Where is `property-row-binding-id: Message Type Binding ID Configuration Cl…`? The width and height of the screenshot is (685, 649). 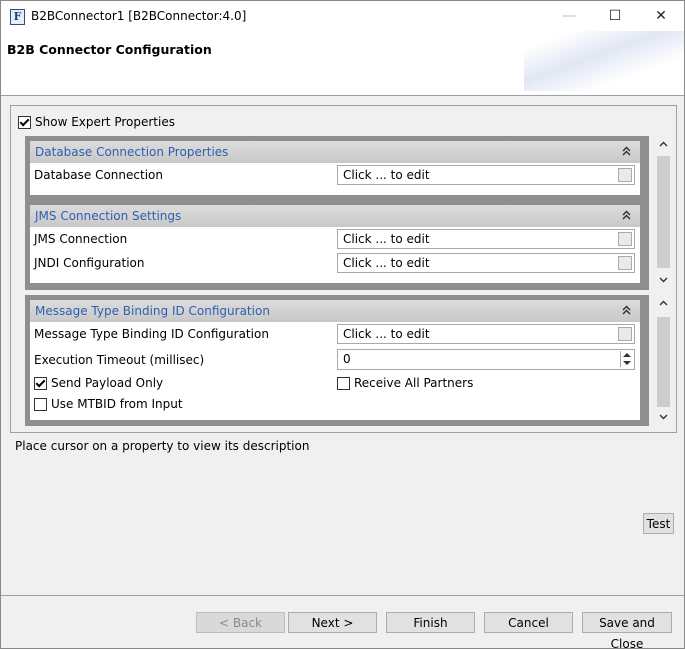
property-row-binding-id: Message Type Binding ID Configuration Cl… is located at coordinates (335, 335).